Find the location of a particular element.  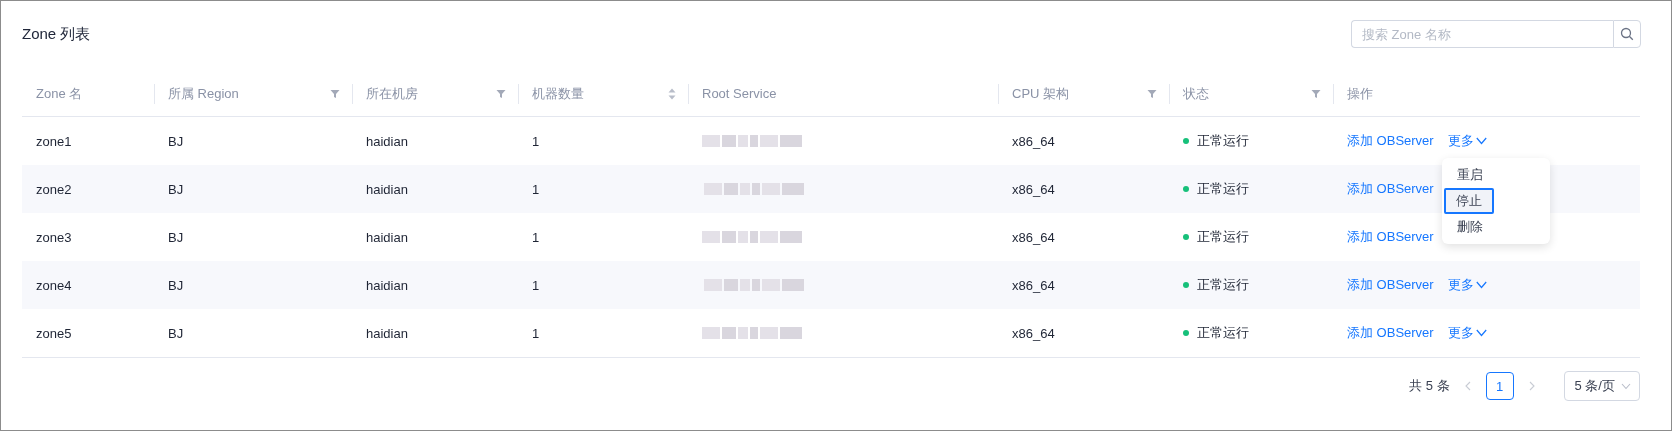

column-header: 所在机房 is located at coordinates (392, 93).